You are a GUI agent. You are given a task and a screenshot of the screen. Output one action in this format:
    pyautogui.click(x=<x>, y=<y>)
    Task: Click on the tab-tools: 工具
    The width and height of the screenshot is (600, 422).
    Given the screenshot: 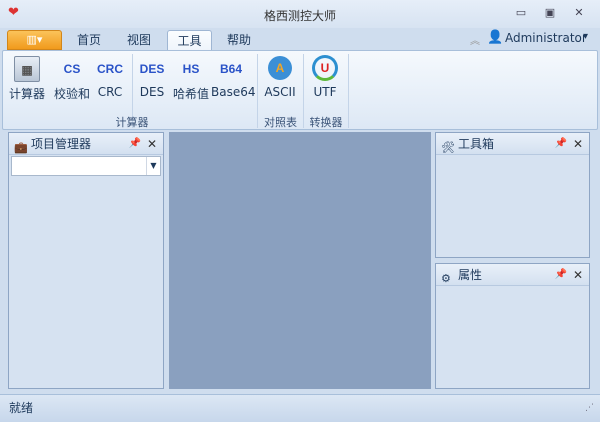 What is the action you would take?
    pyautogui.click(x=189, y=40)
    